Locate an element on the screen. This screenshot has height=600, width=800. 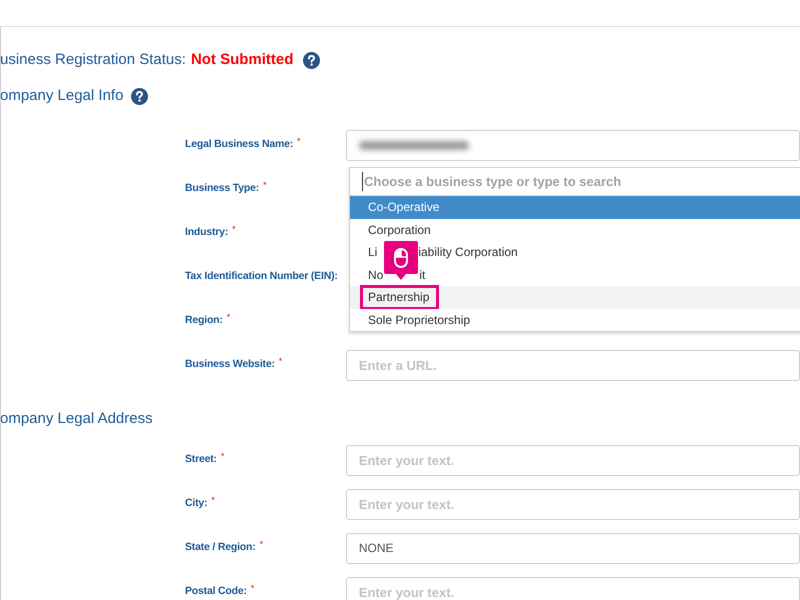
field-label: Business Type: is located at coordinates (222, 188).